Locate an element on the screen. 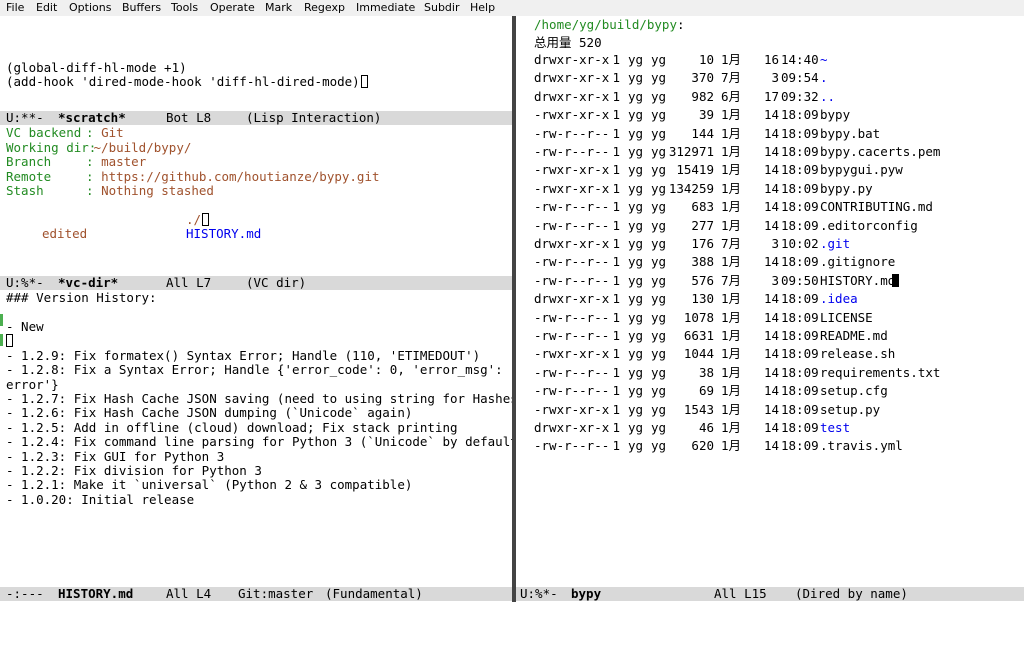 The height and width of the screenshot is (671, 1024). modeline-major-mode: (Fundamental) is located at coordinates (374, 594).